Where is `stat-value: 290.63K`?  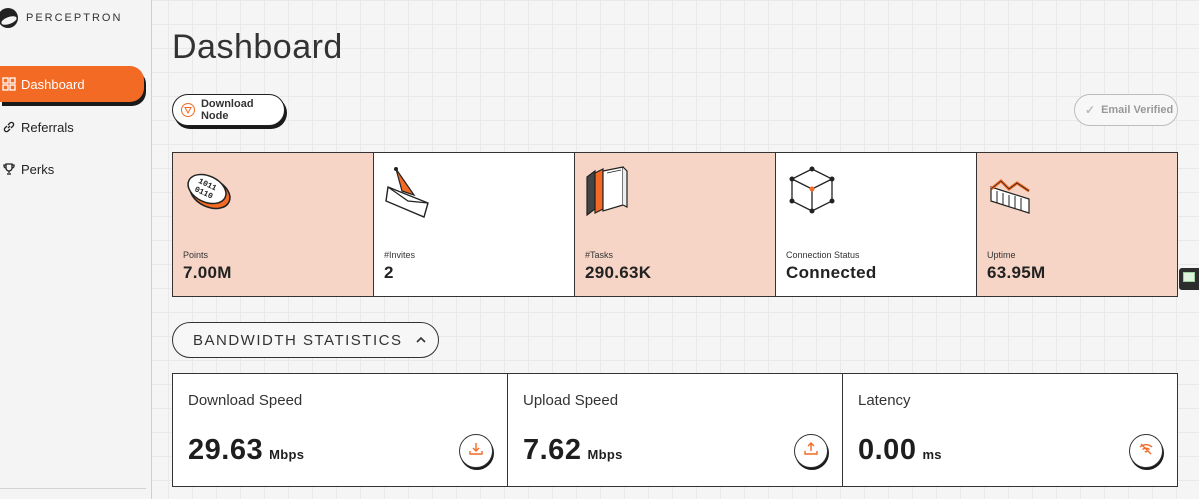
stat-value: 290.63K is located at coordinates (618, 272).